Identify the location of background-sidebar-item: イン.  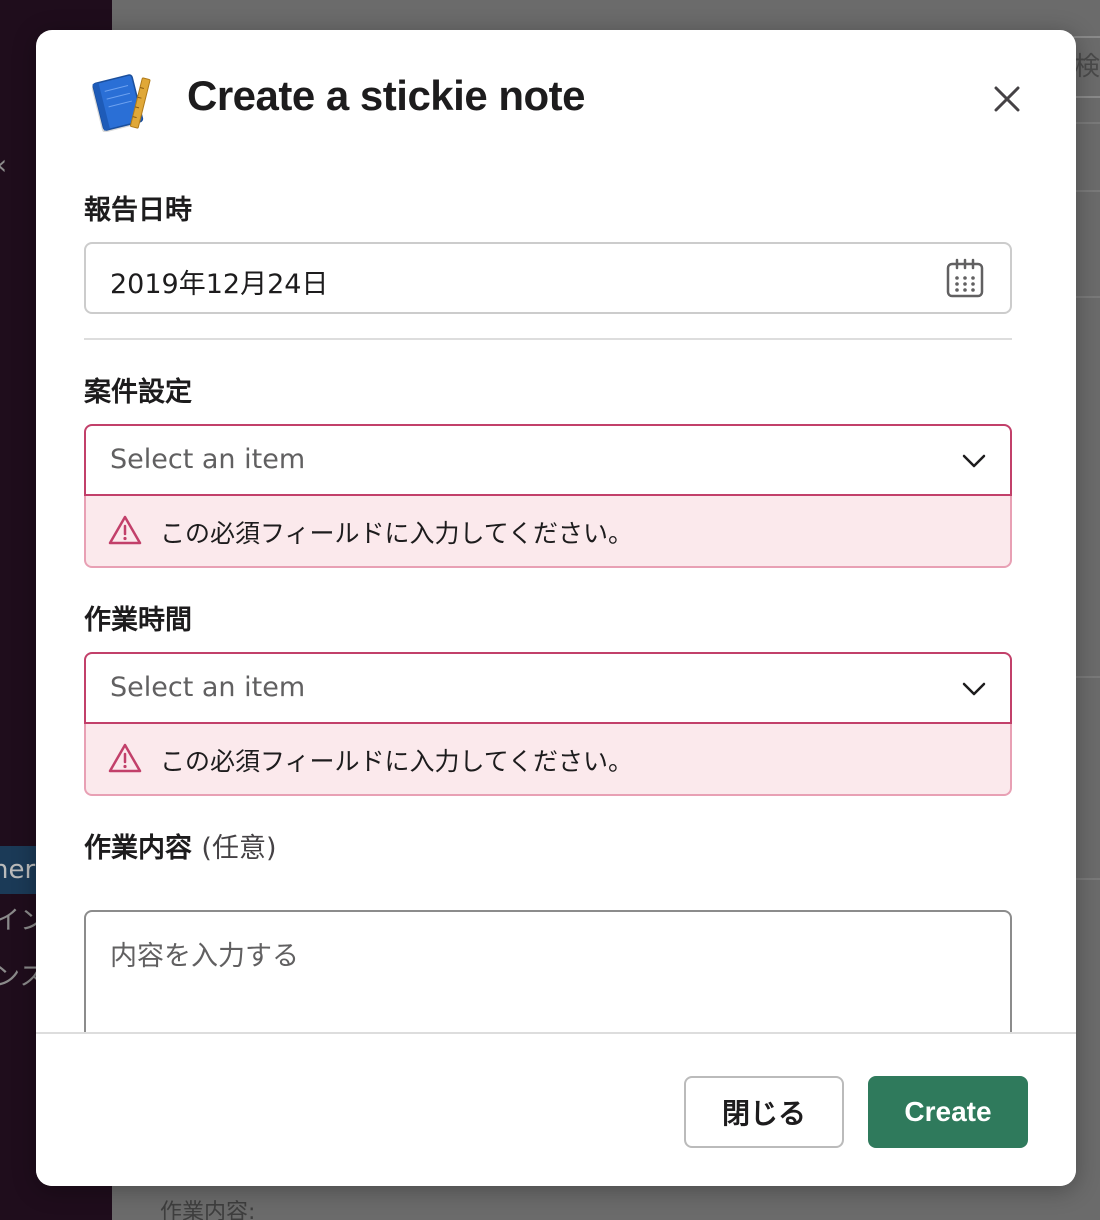
(20, 921).